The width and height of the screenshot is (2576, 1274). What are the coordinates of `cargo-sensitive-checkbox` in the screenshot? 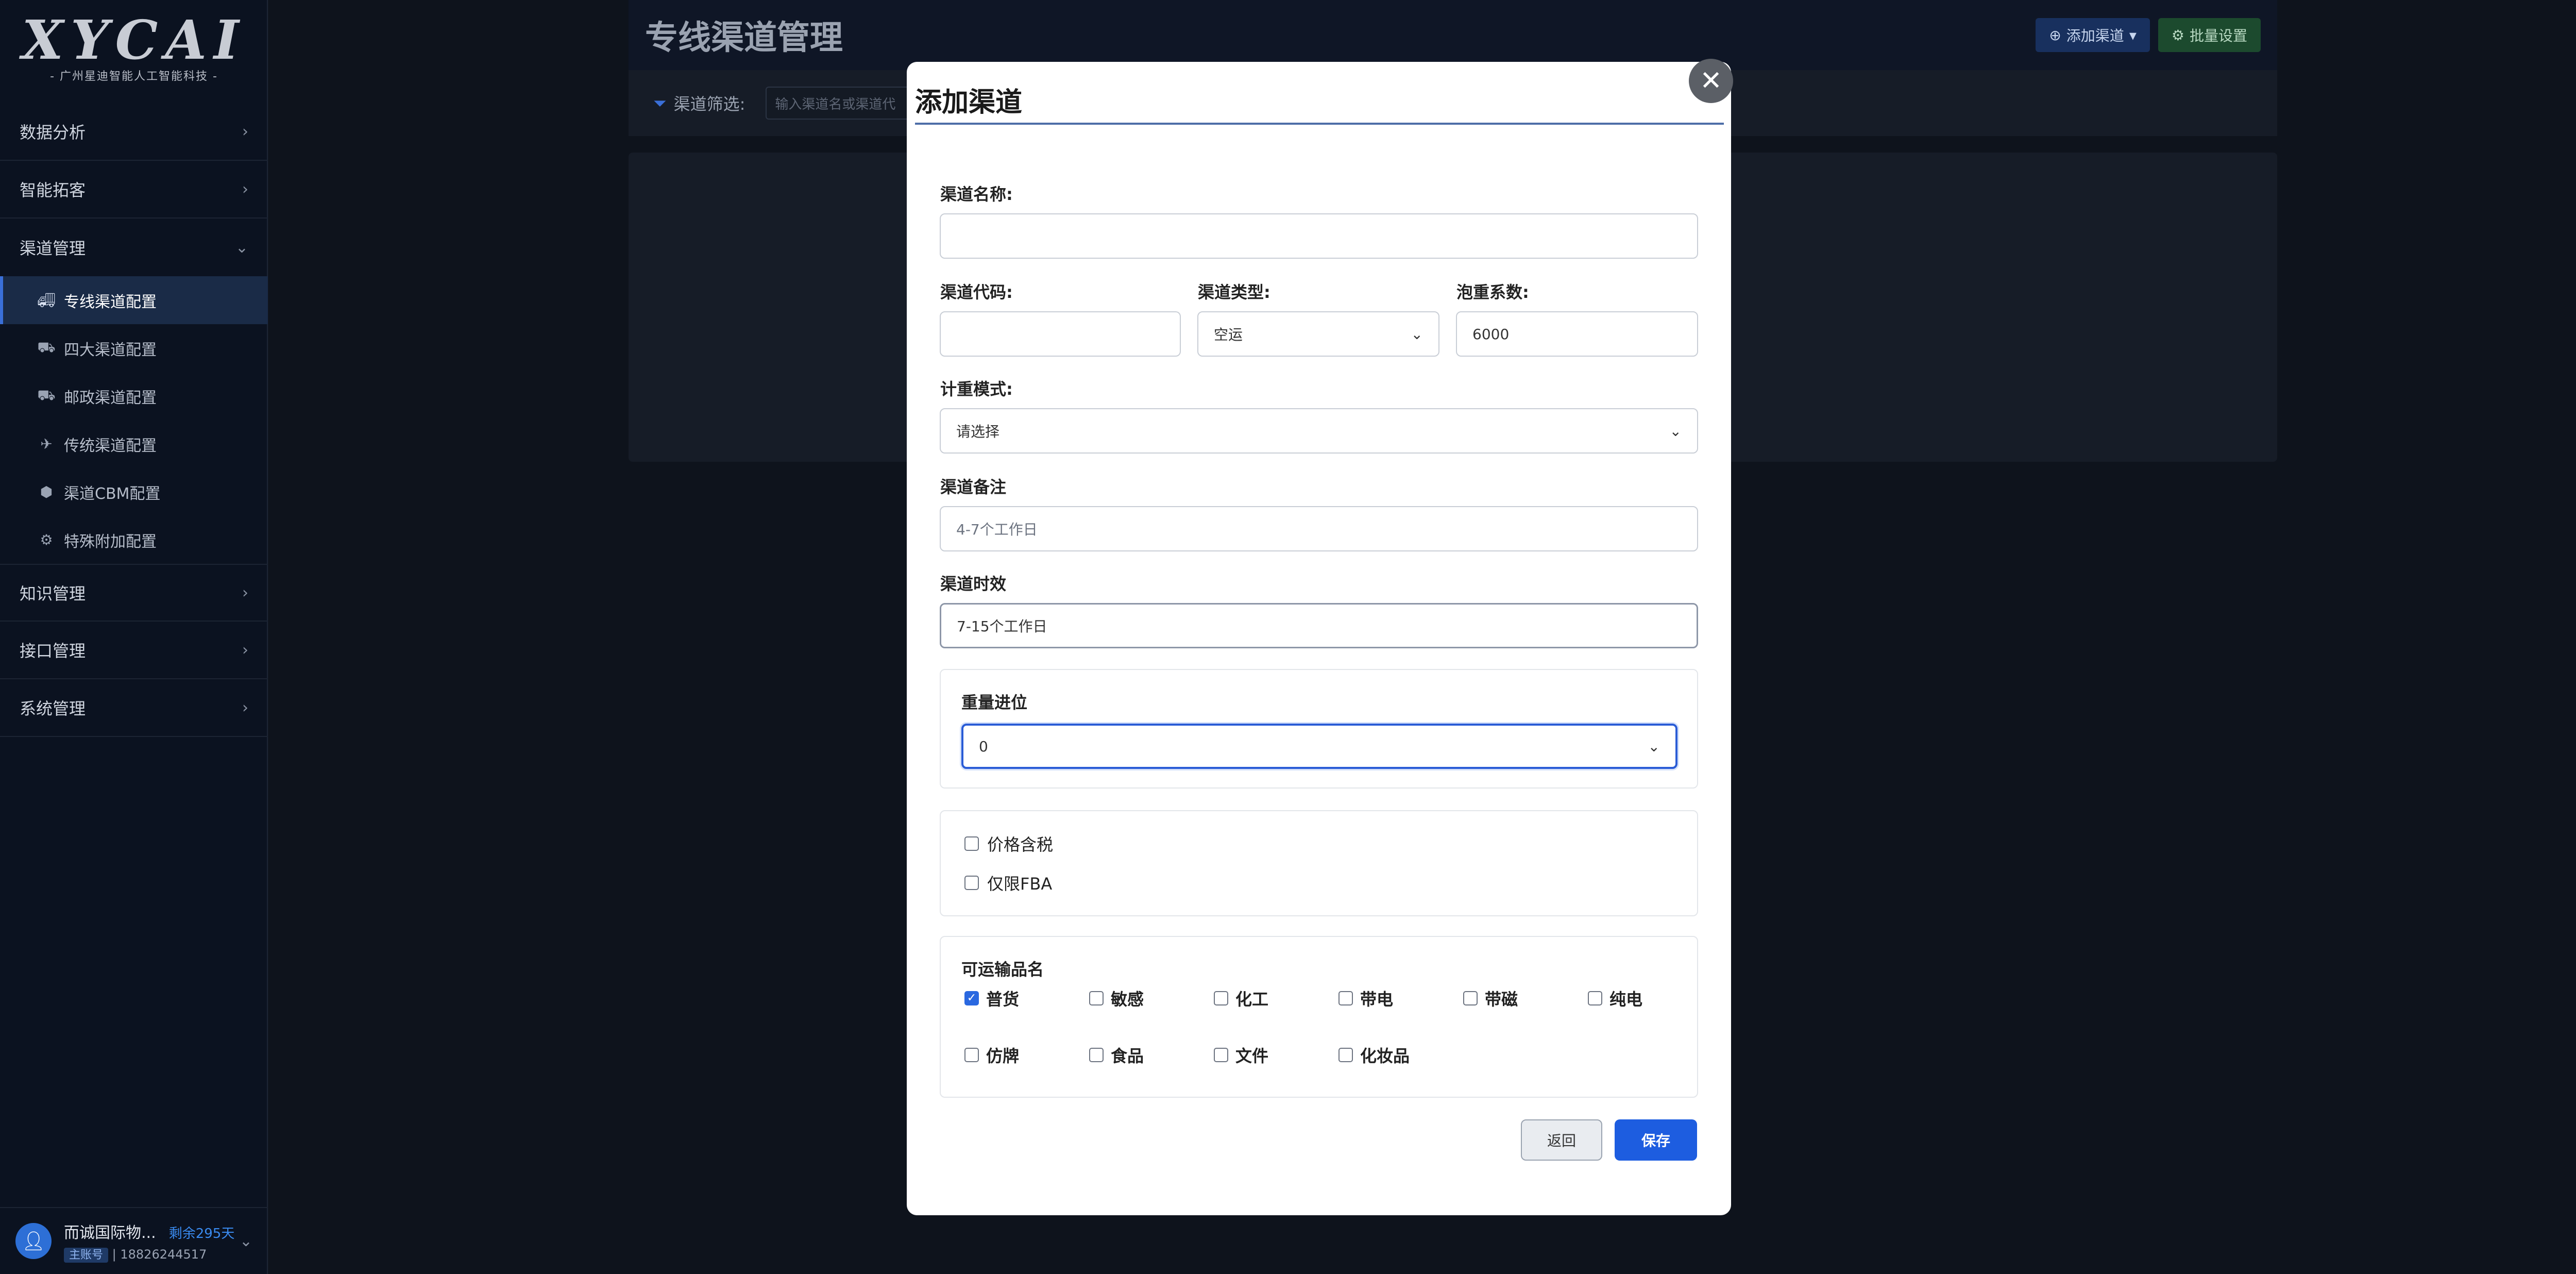 It's located at (1096, 998).